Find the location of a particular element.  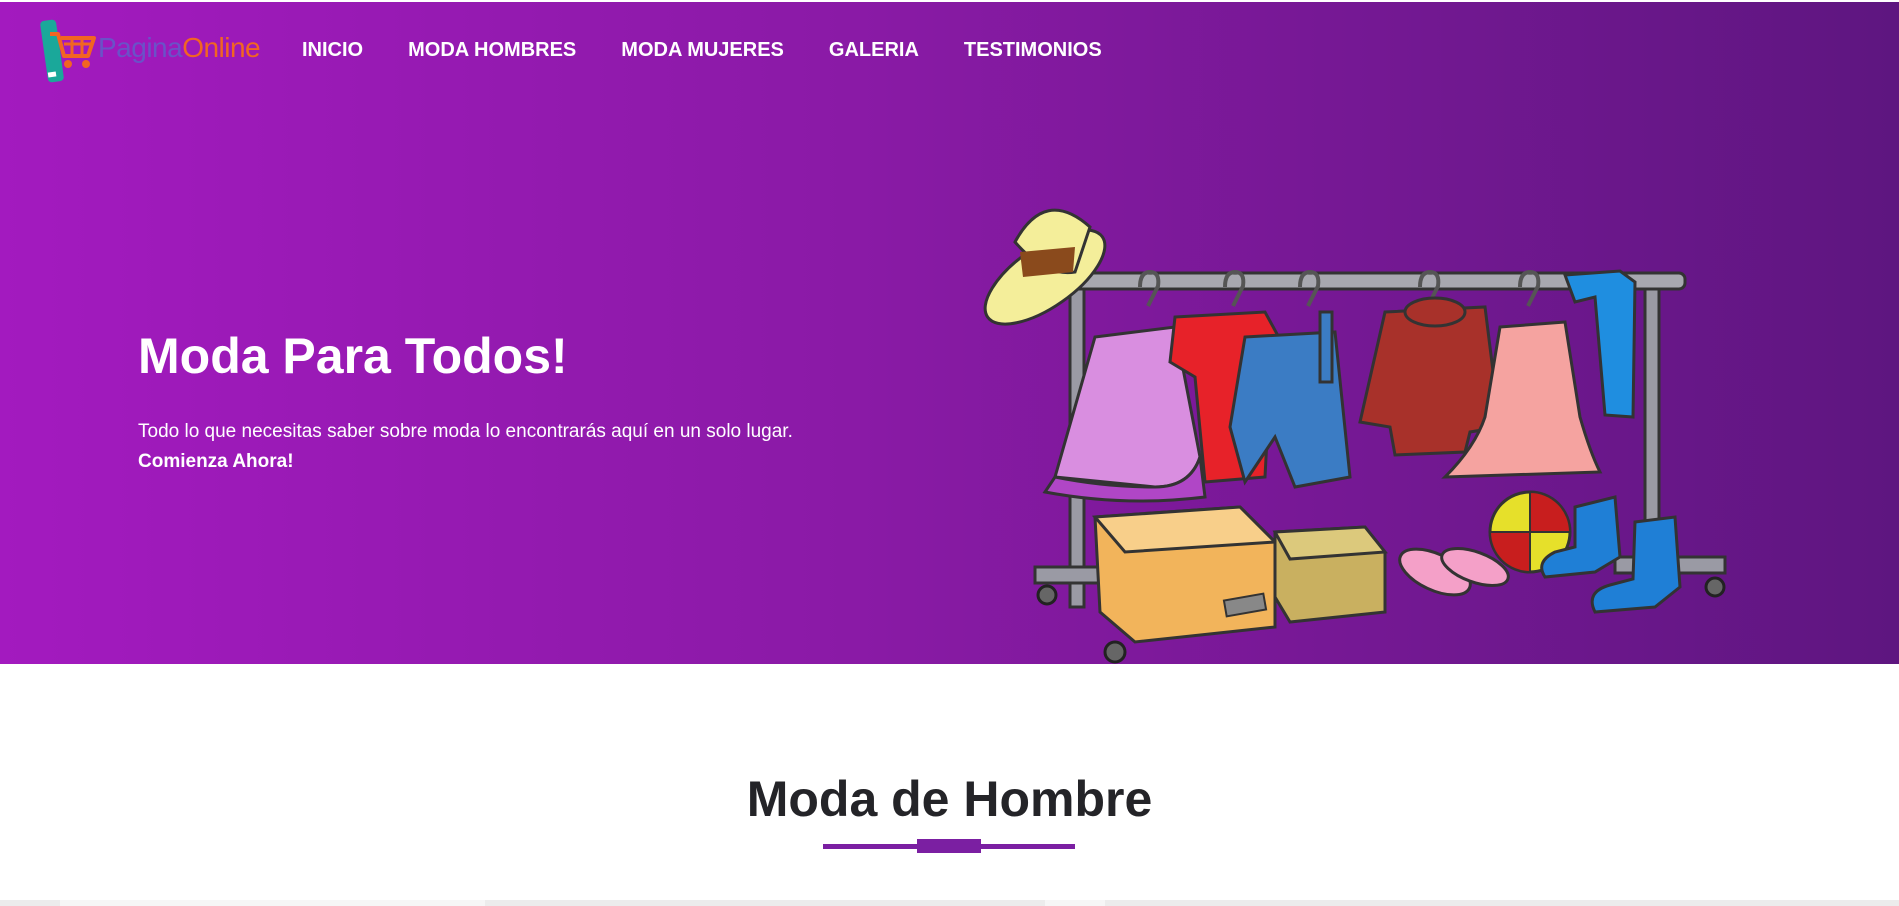

nav-item-inicio: INICIO is located at coordinates (332, 50).